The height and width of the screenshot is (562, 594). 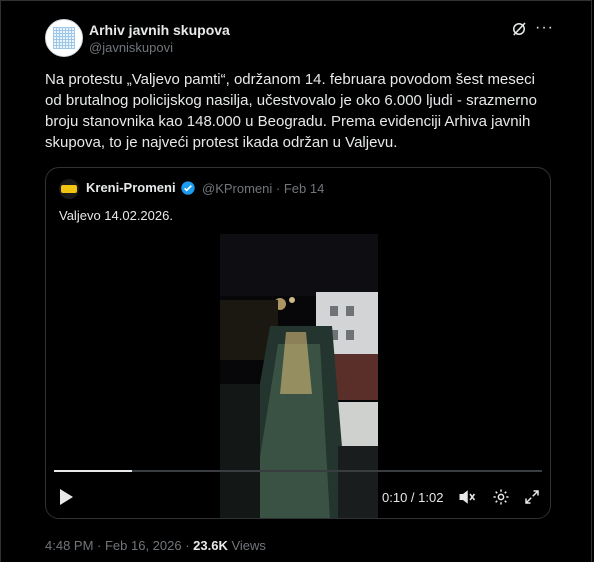 I want to click on settings-icon, so click(x=501, y=497).